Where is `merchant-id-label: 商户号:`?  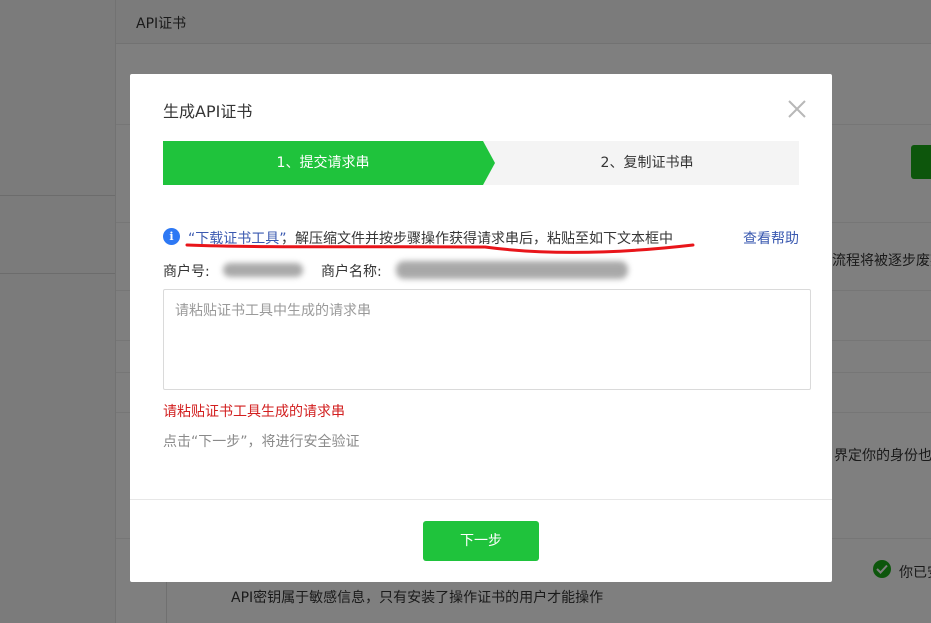
merchant-id-label: 商户号: is located at coordinates (186, 272).